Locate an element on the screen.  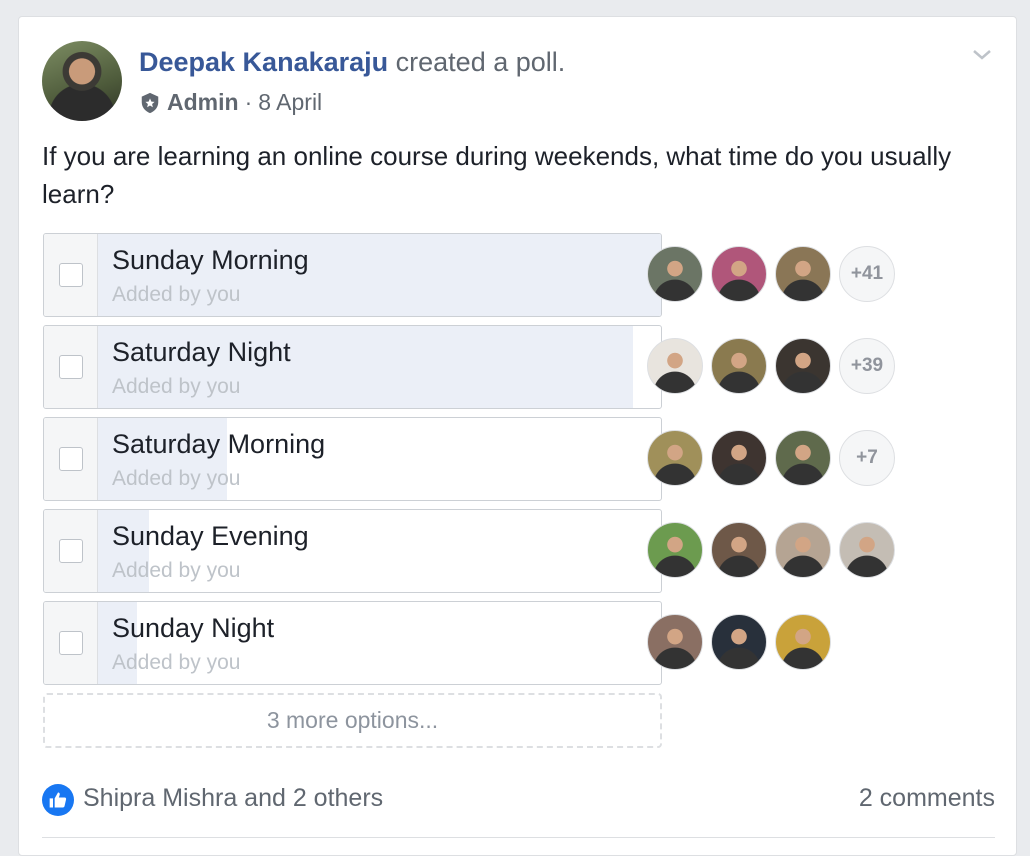
voter-avatars: +41 is located at coordinates (771, 274).